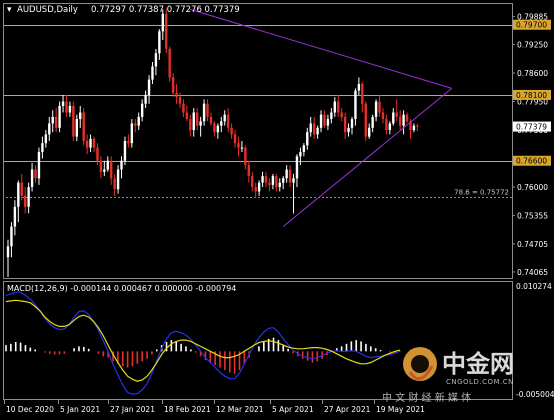 The height and width of the screenshot is (420, 554). Describe the element at coordinates (420, 364) in the screenshot. I see `cngold-logo-inner` at that location.